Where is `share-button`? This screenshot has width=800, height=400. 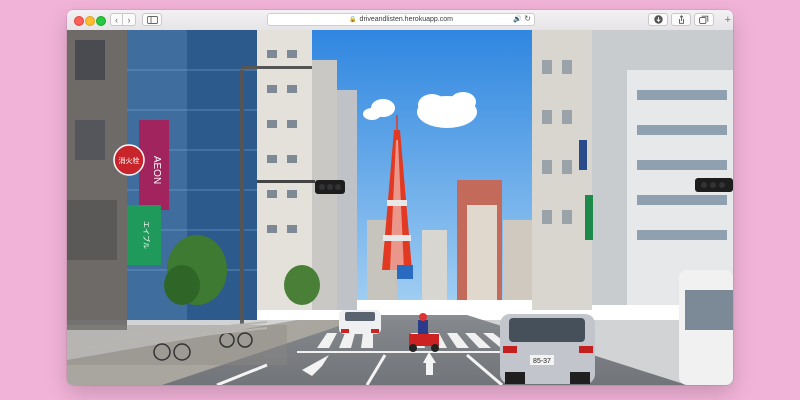 share-button is located at coordinates (681, 19).